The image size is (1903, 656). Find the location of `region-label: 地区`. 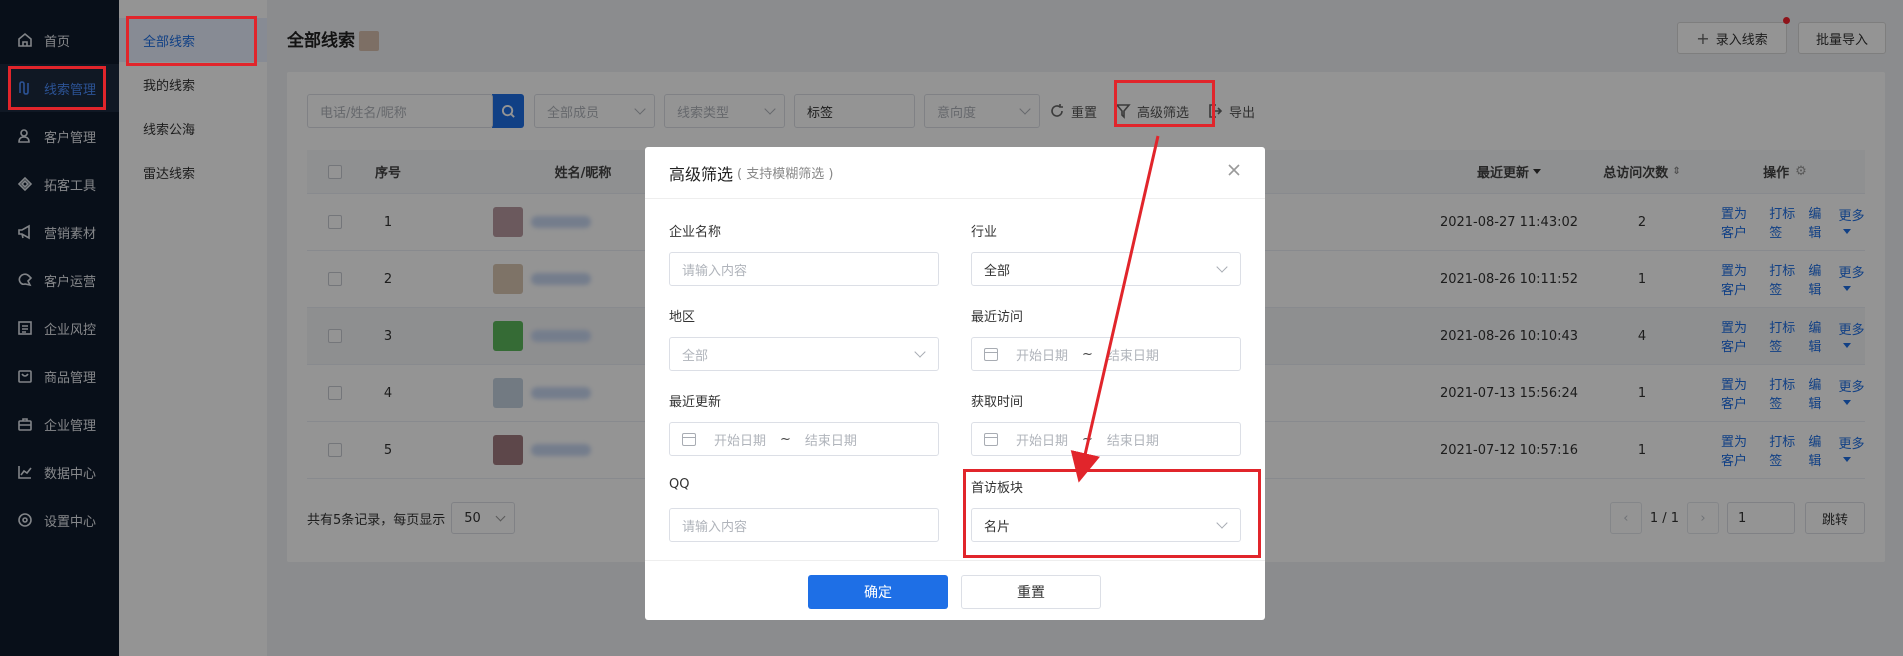

region-label: 地区 is located at coordinates (682, 317).